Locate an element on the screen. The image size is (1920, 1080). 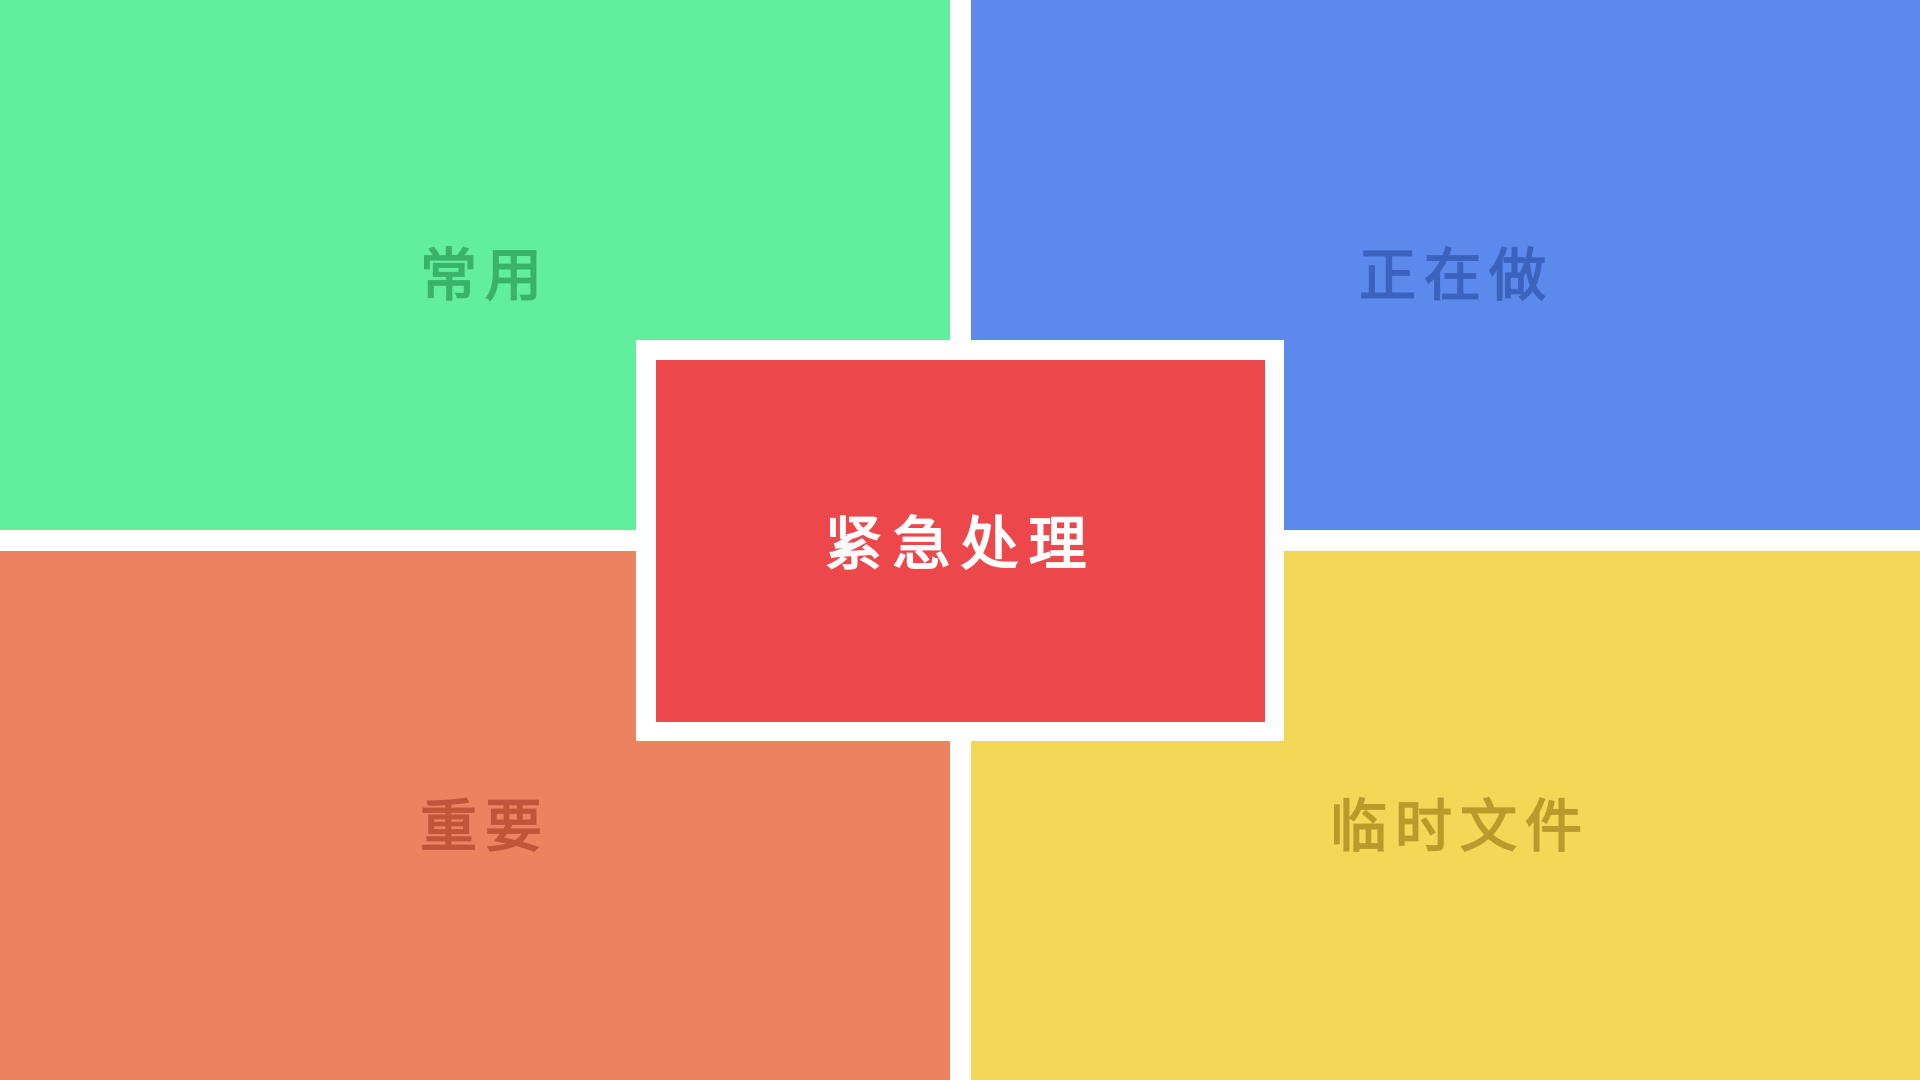
zone-important-label: 重要 is located at coordinates (485, 827).